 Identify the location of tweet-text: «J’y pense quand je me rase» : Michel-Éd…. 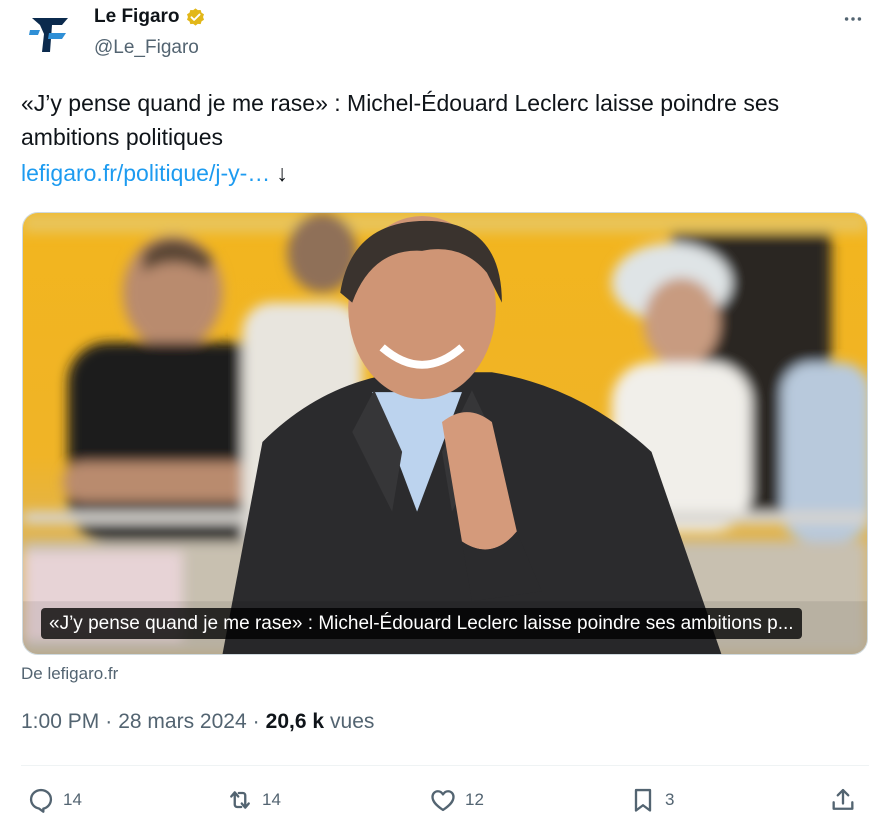
(400, 120).